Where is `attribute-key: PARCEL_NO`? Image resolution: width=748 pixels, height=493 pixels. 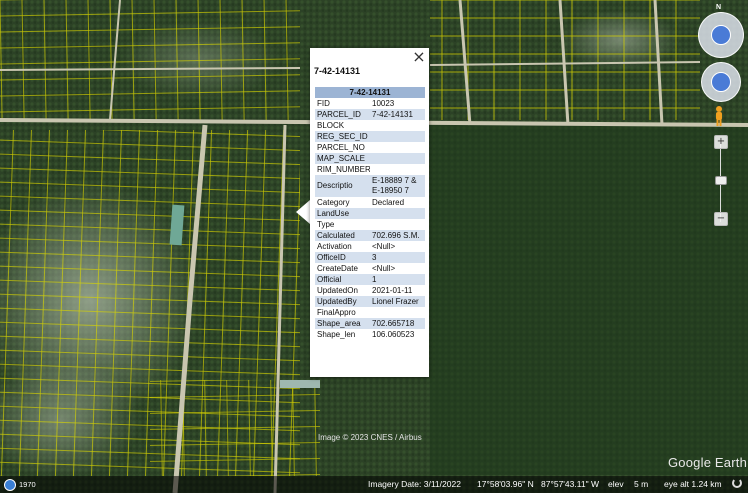
attribute-key: PARCEL_NO is located at coordinates (341, 147).